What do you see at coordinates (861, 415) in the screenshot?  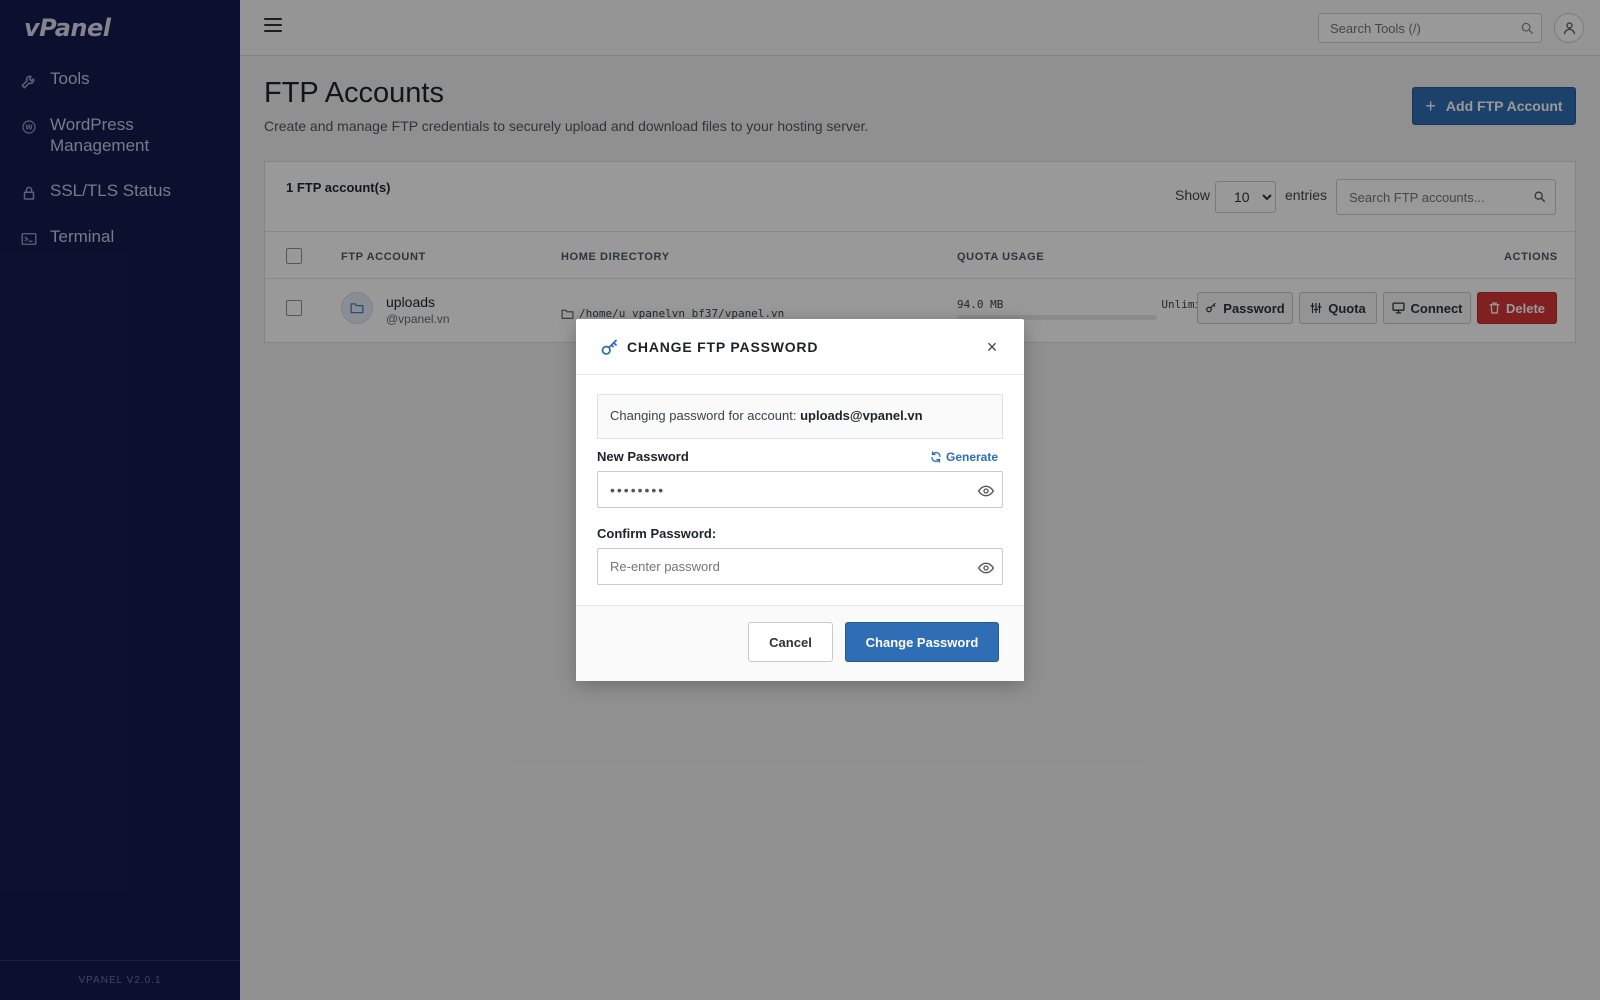 I see `info-account: uploads@vpanel.vn` at bounding box center [861, 415].